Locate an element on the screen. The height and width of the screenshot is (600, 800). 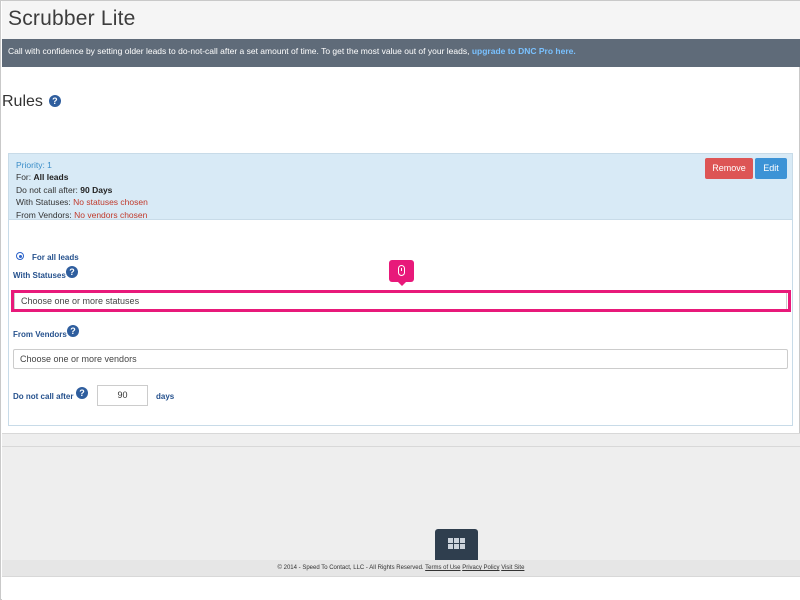
edit-button: Edit is located at coordinates (771, 168).